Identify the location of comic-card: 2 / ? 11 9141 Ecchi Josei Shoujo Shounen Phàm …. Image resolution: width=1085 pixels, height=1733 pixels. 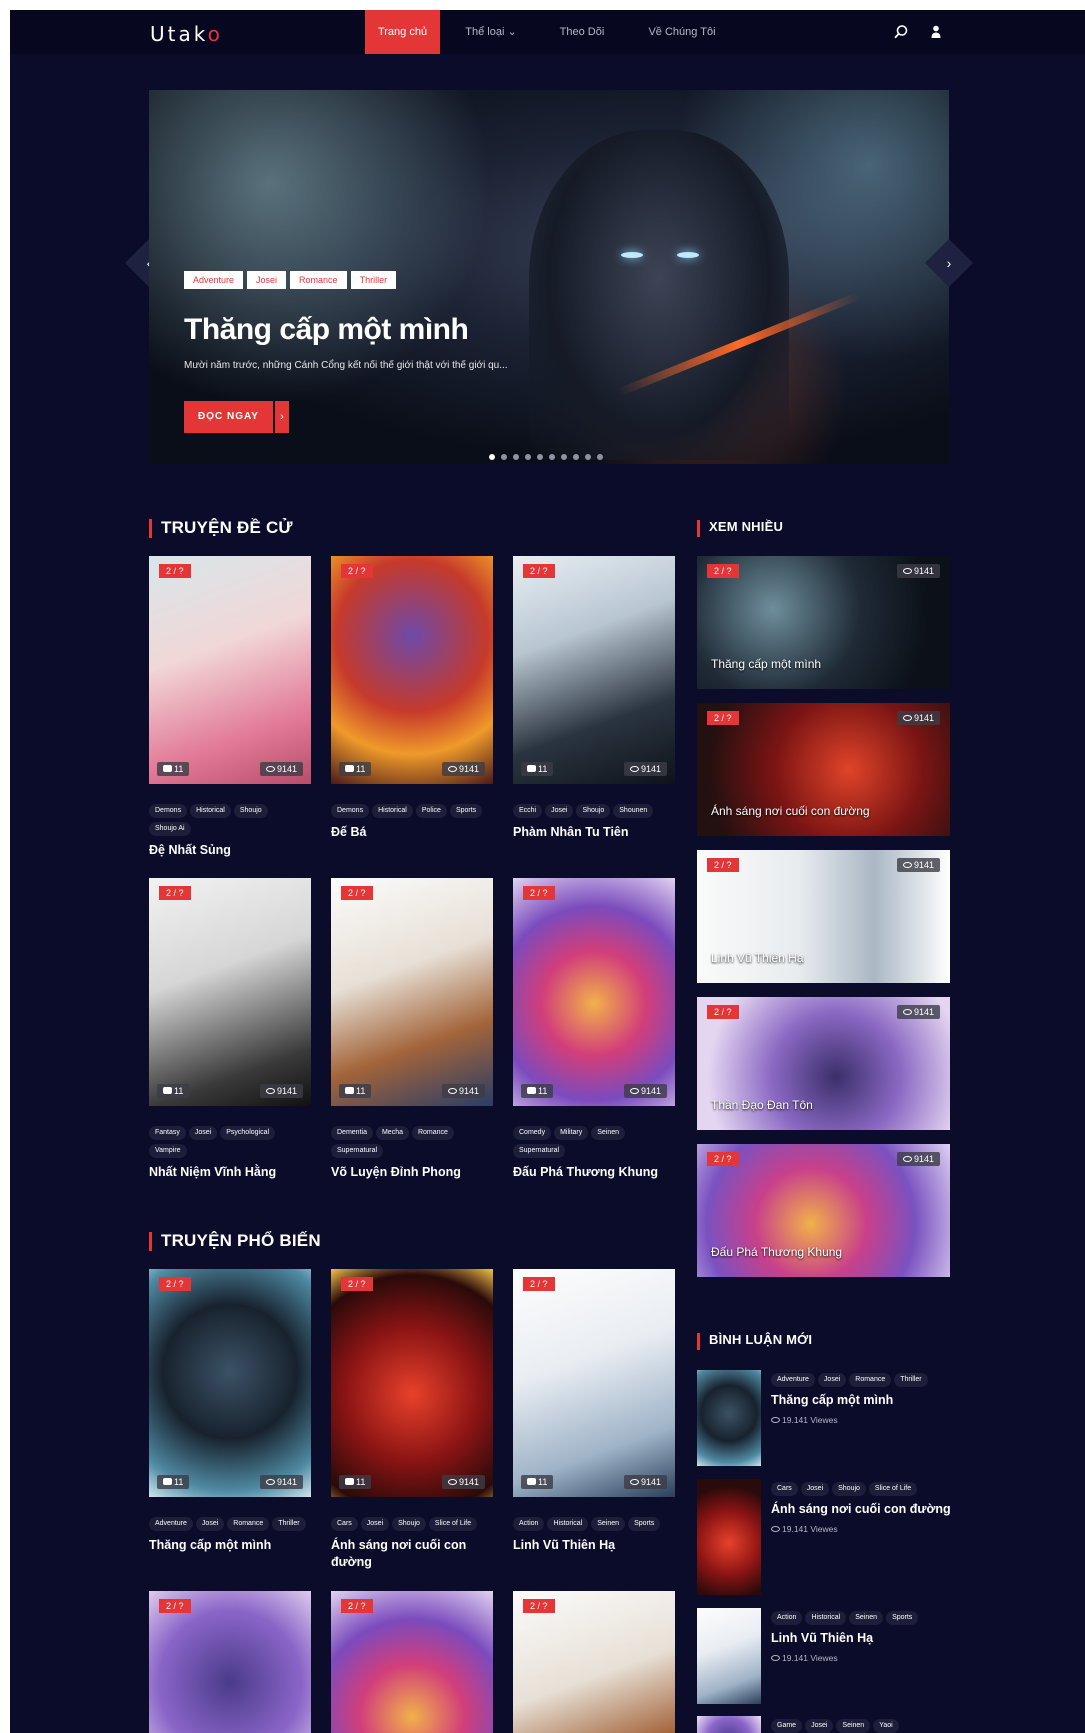
(594, 698).